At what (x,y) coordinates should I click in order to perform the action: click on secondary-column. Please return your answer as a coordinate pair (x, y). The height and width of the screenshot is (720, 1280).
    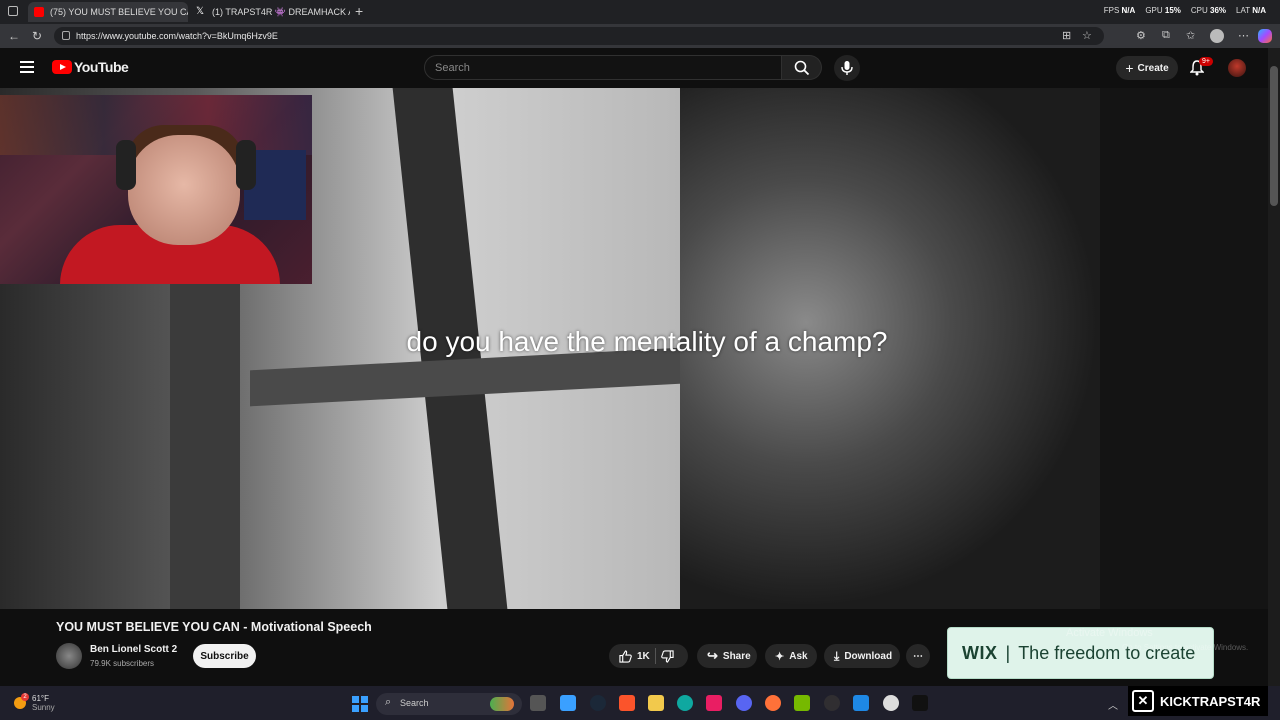
    Looking at the image, I should click on (1184, 348).